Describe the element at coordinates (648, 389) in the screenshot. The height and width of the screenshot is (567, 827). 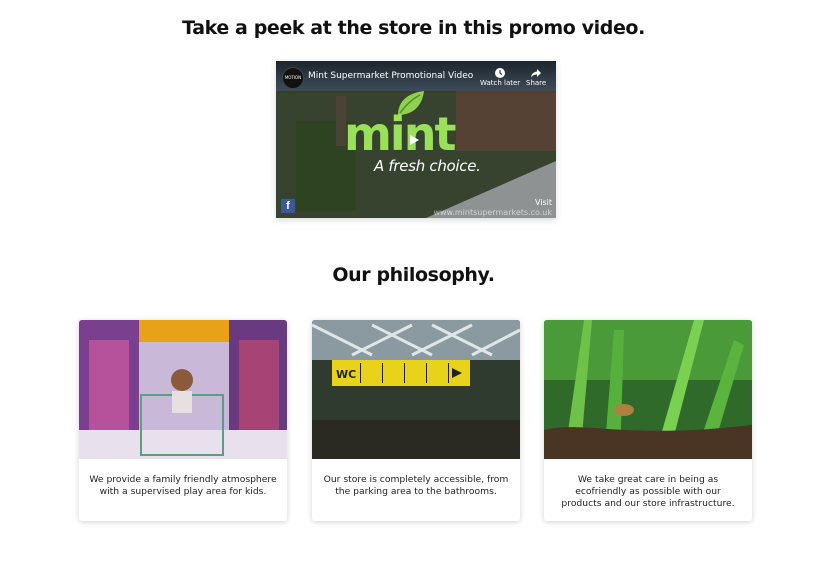
I see `green-sprouts-image` at that location.